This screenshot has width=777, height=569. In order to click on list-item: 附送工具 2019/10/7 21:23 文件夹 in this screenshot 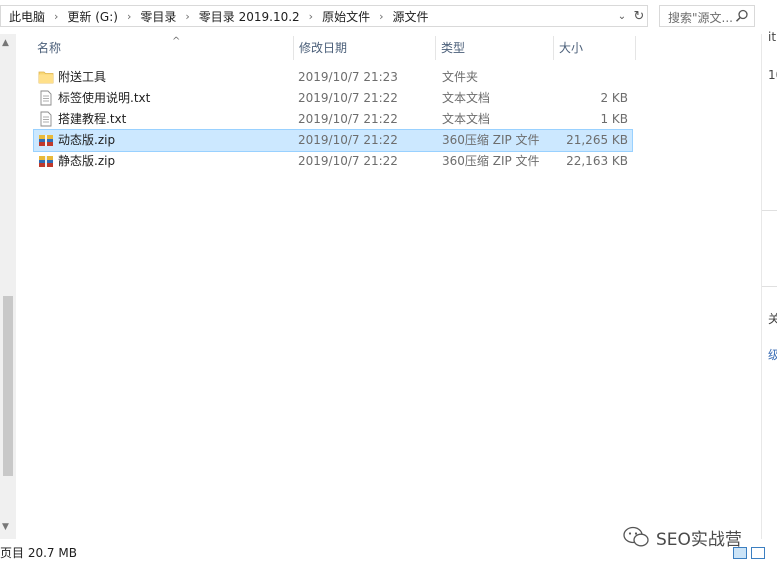, I will do `click(333, 77)`.